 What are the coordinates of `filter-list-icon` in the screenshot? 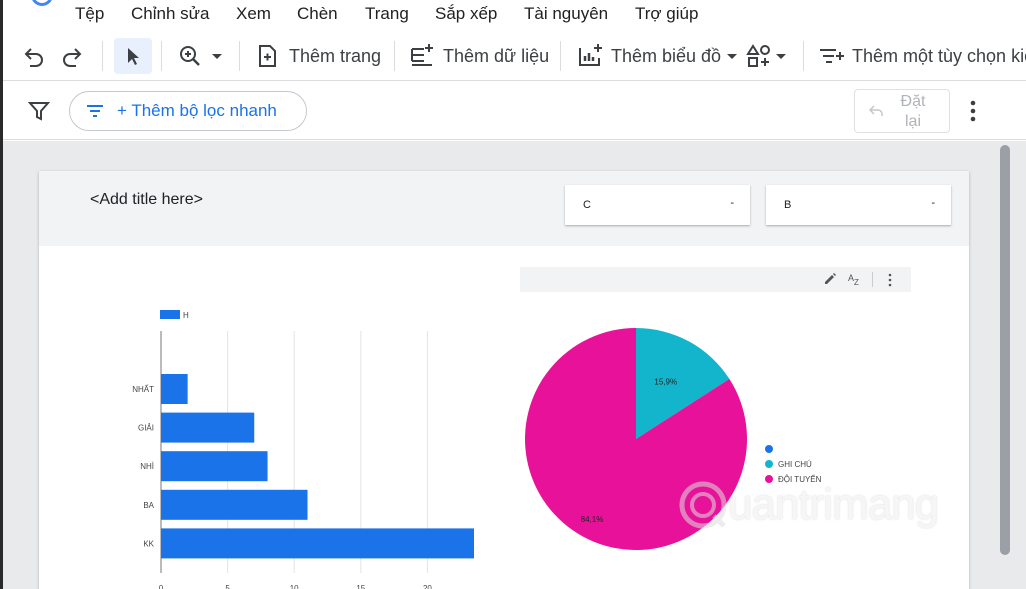 It's located at (95, 111).